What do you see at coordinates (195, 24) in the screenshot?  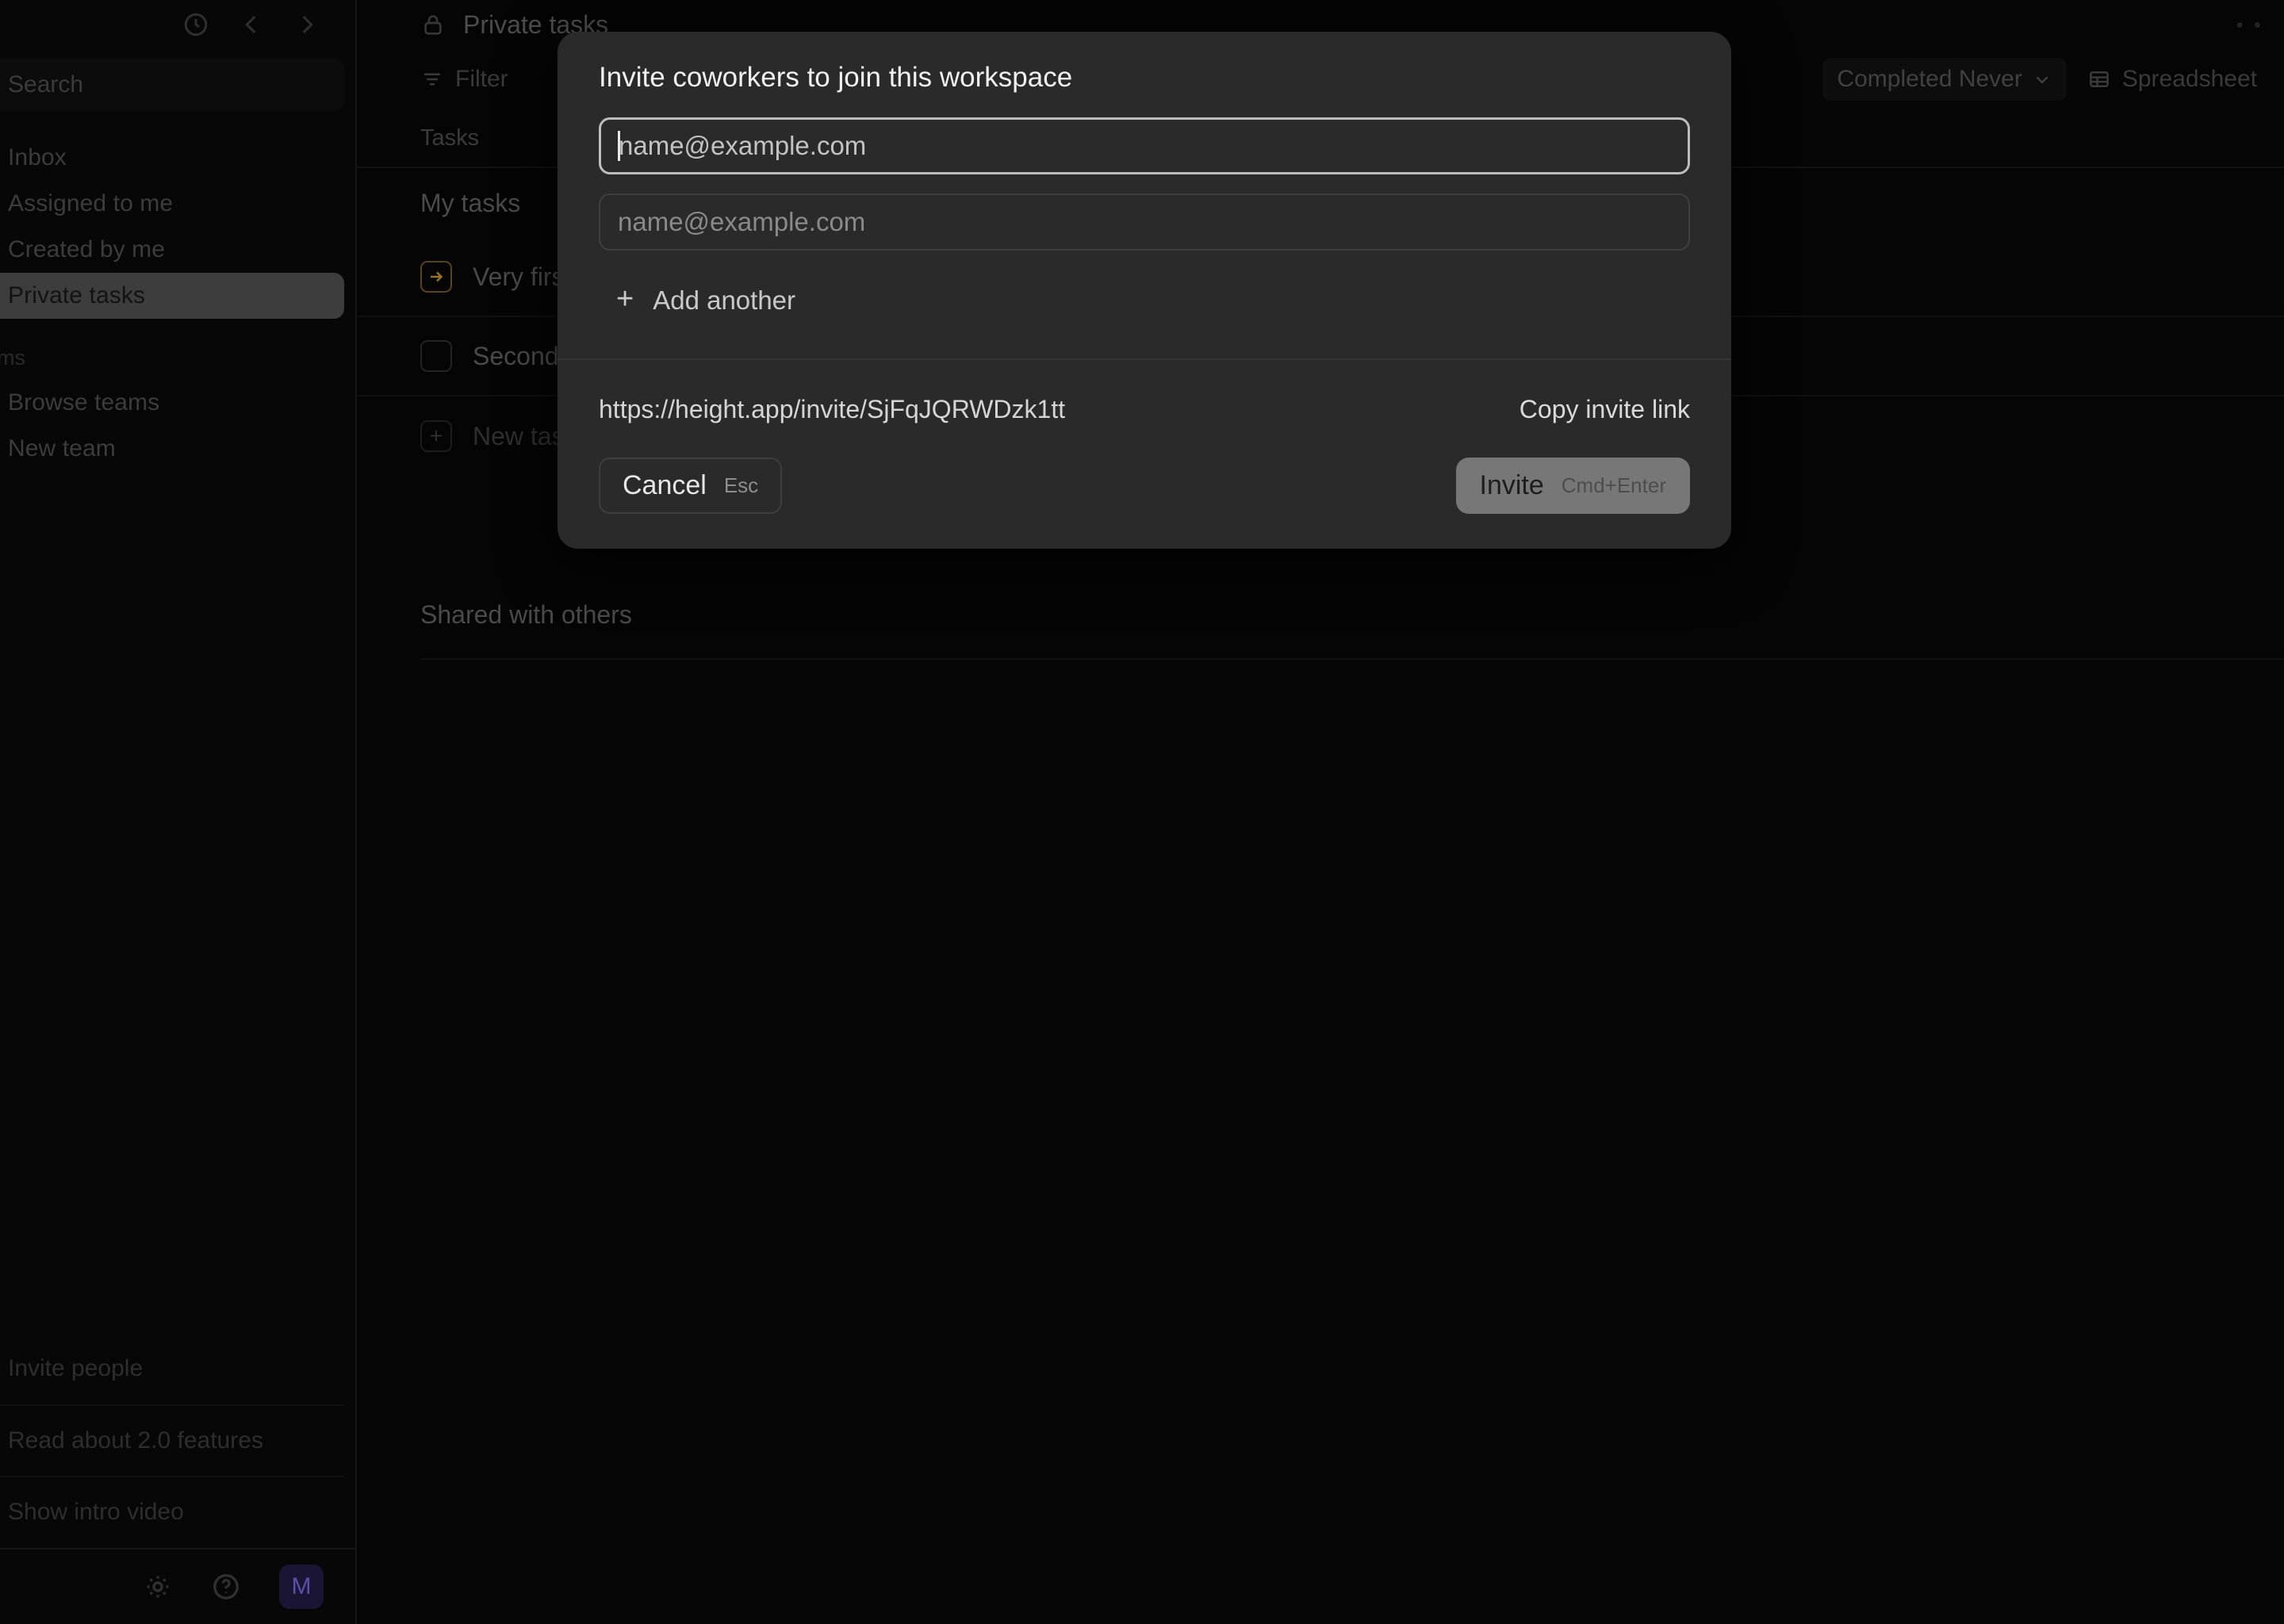 I see `history-clock-icon` at bounding box center [195, 24].